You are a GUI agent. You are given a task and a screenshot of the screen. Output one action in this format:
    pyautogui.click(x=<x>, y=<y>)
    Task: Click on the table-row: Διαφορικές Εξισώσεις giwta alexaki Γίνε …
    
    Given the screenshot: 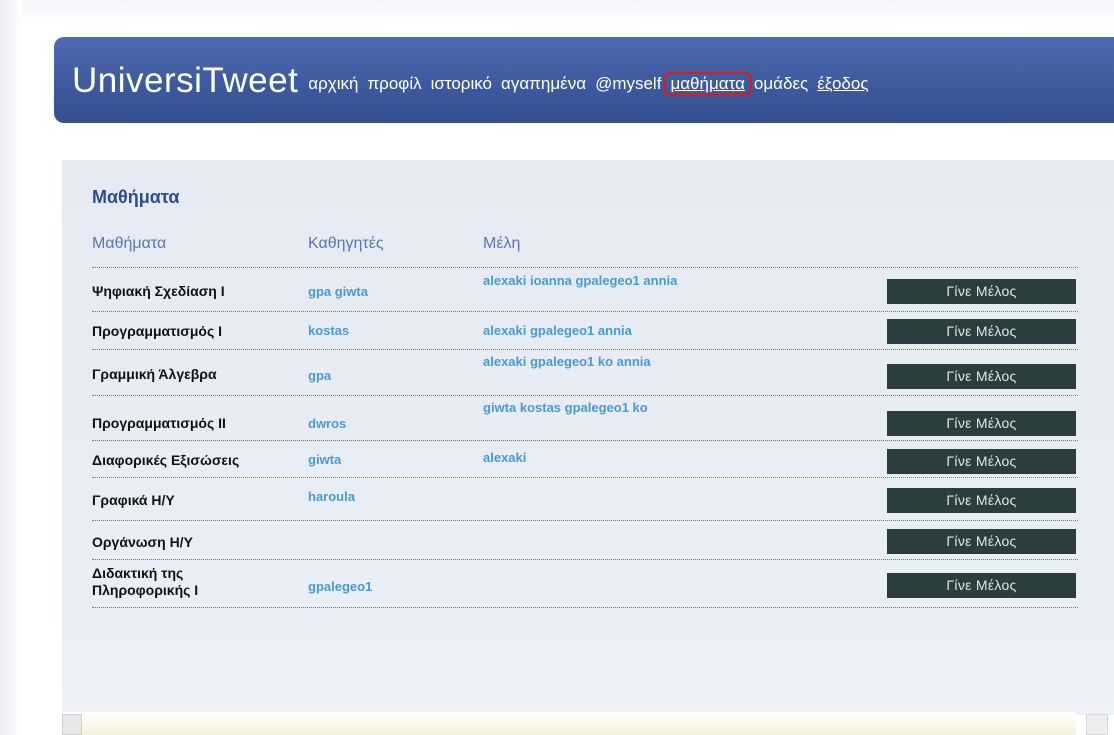 What is the action you would take?
    pyautogui.click(x=585, y=459)
    